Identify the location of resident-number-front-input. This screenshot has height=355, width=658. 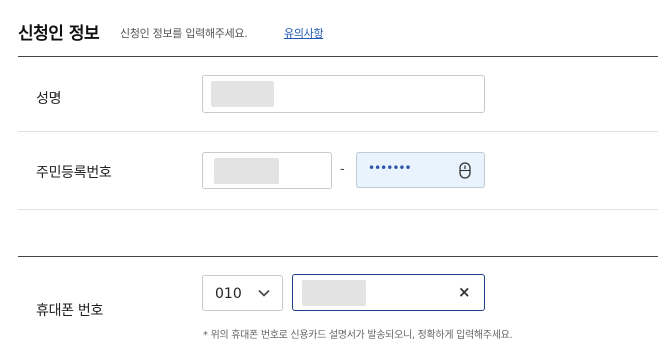
(267, 170).